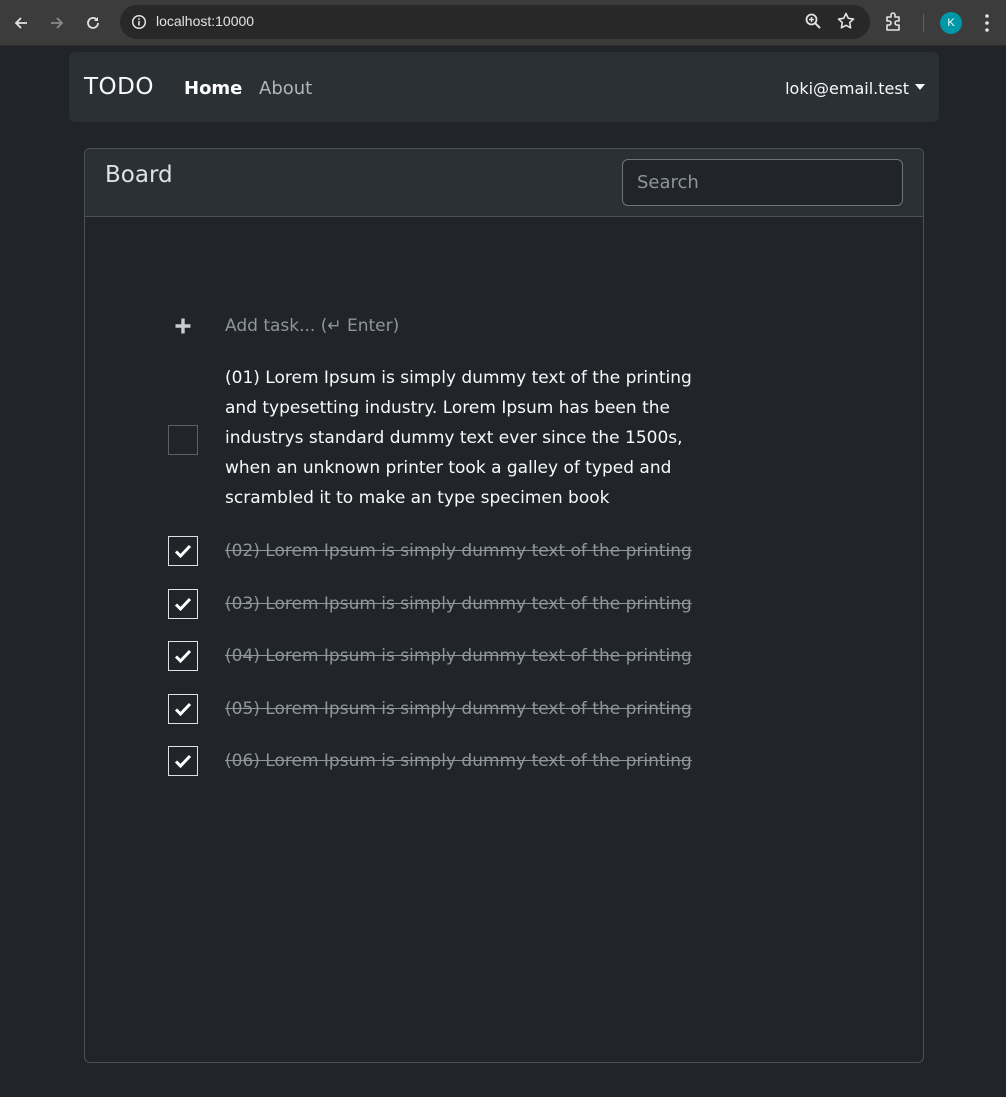  I want to click on extensions-button, so click(894, 22).